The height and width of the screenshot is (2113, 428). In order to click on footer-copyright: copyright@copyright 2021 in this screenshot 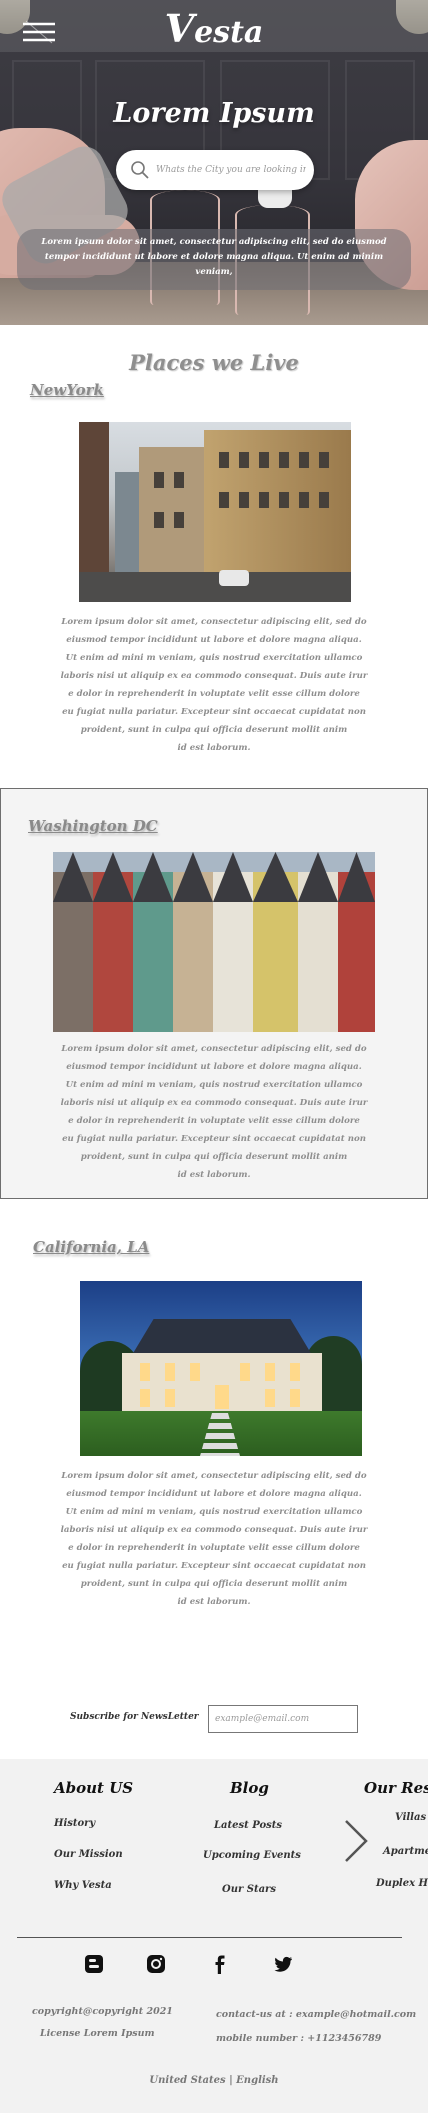, I will do `click(102, 2011)`.